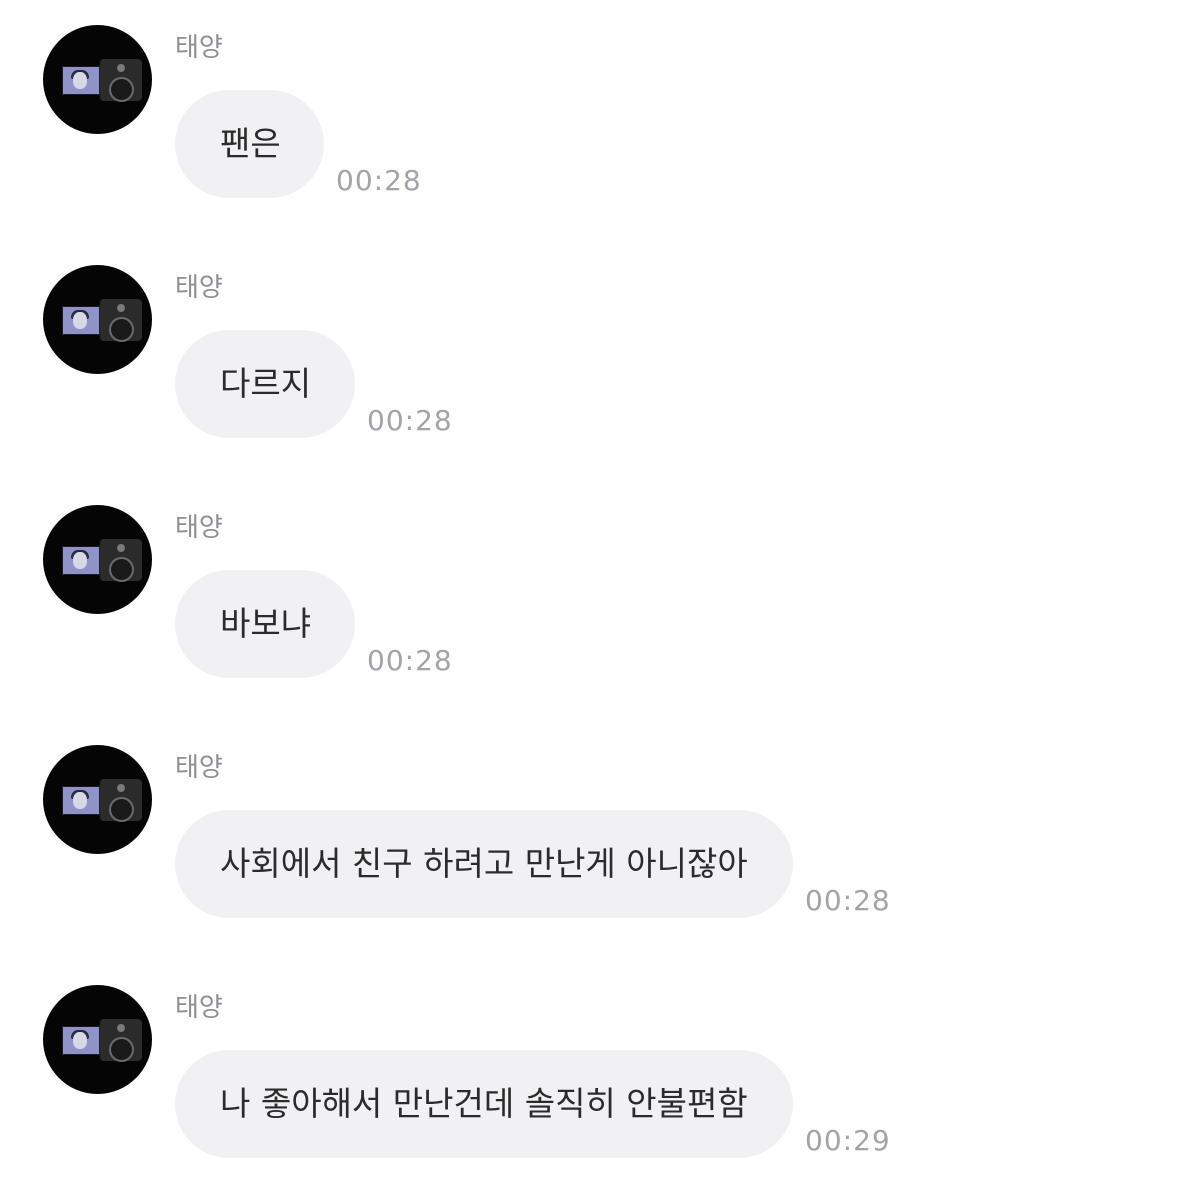 The height and width of the screenshot is (1194, 1200). What do you see at coordinates (484, 1104) in the screenshot?
I see `message-bubble: 나 좋아해서 만난건데 솔직히 안불편함` at bounding box center [484, 1104].